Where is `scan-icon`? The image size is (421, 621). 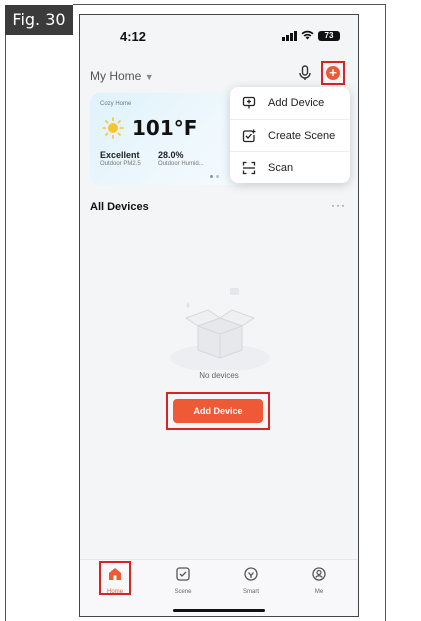 scan-icon is located at coordinates (249, 168).